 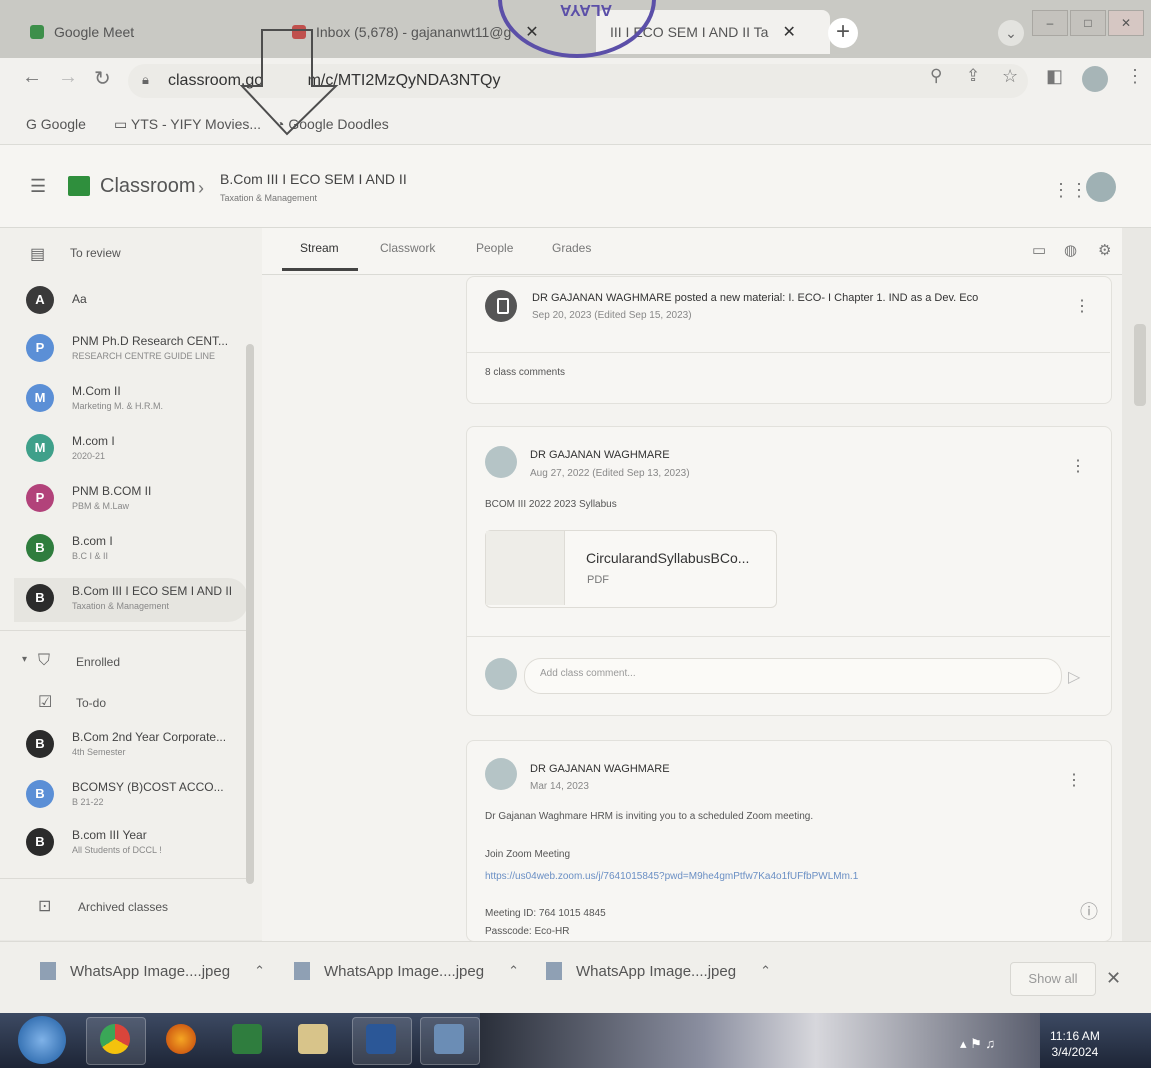 I want to click on image-file-icon, so click(x=302, y=971).